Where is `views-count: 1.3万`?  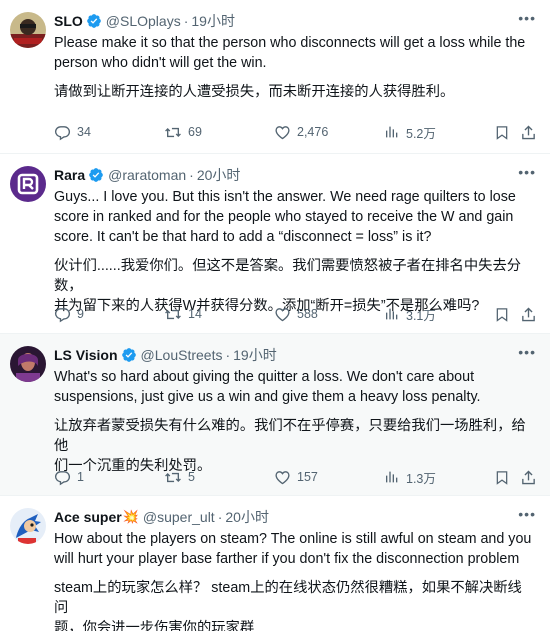
views-count: 1.3万 is located at coordinates (421, 478).